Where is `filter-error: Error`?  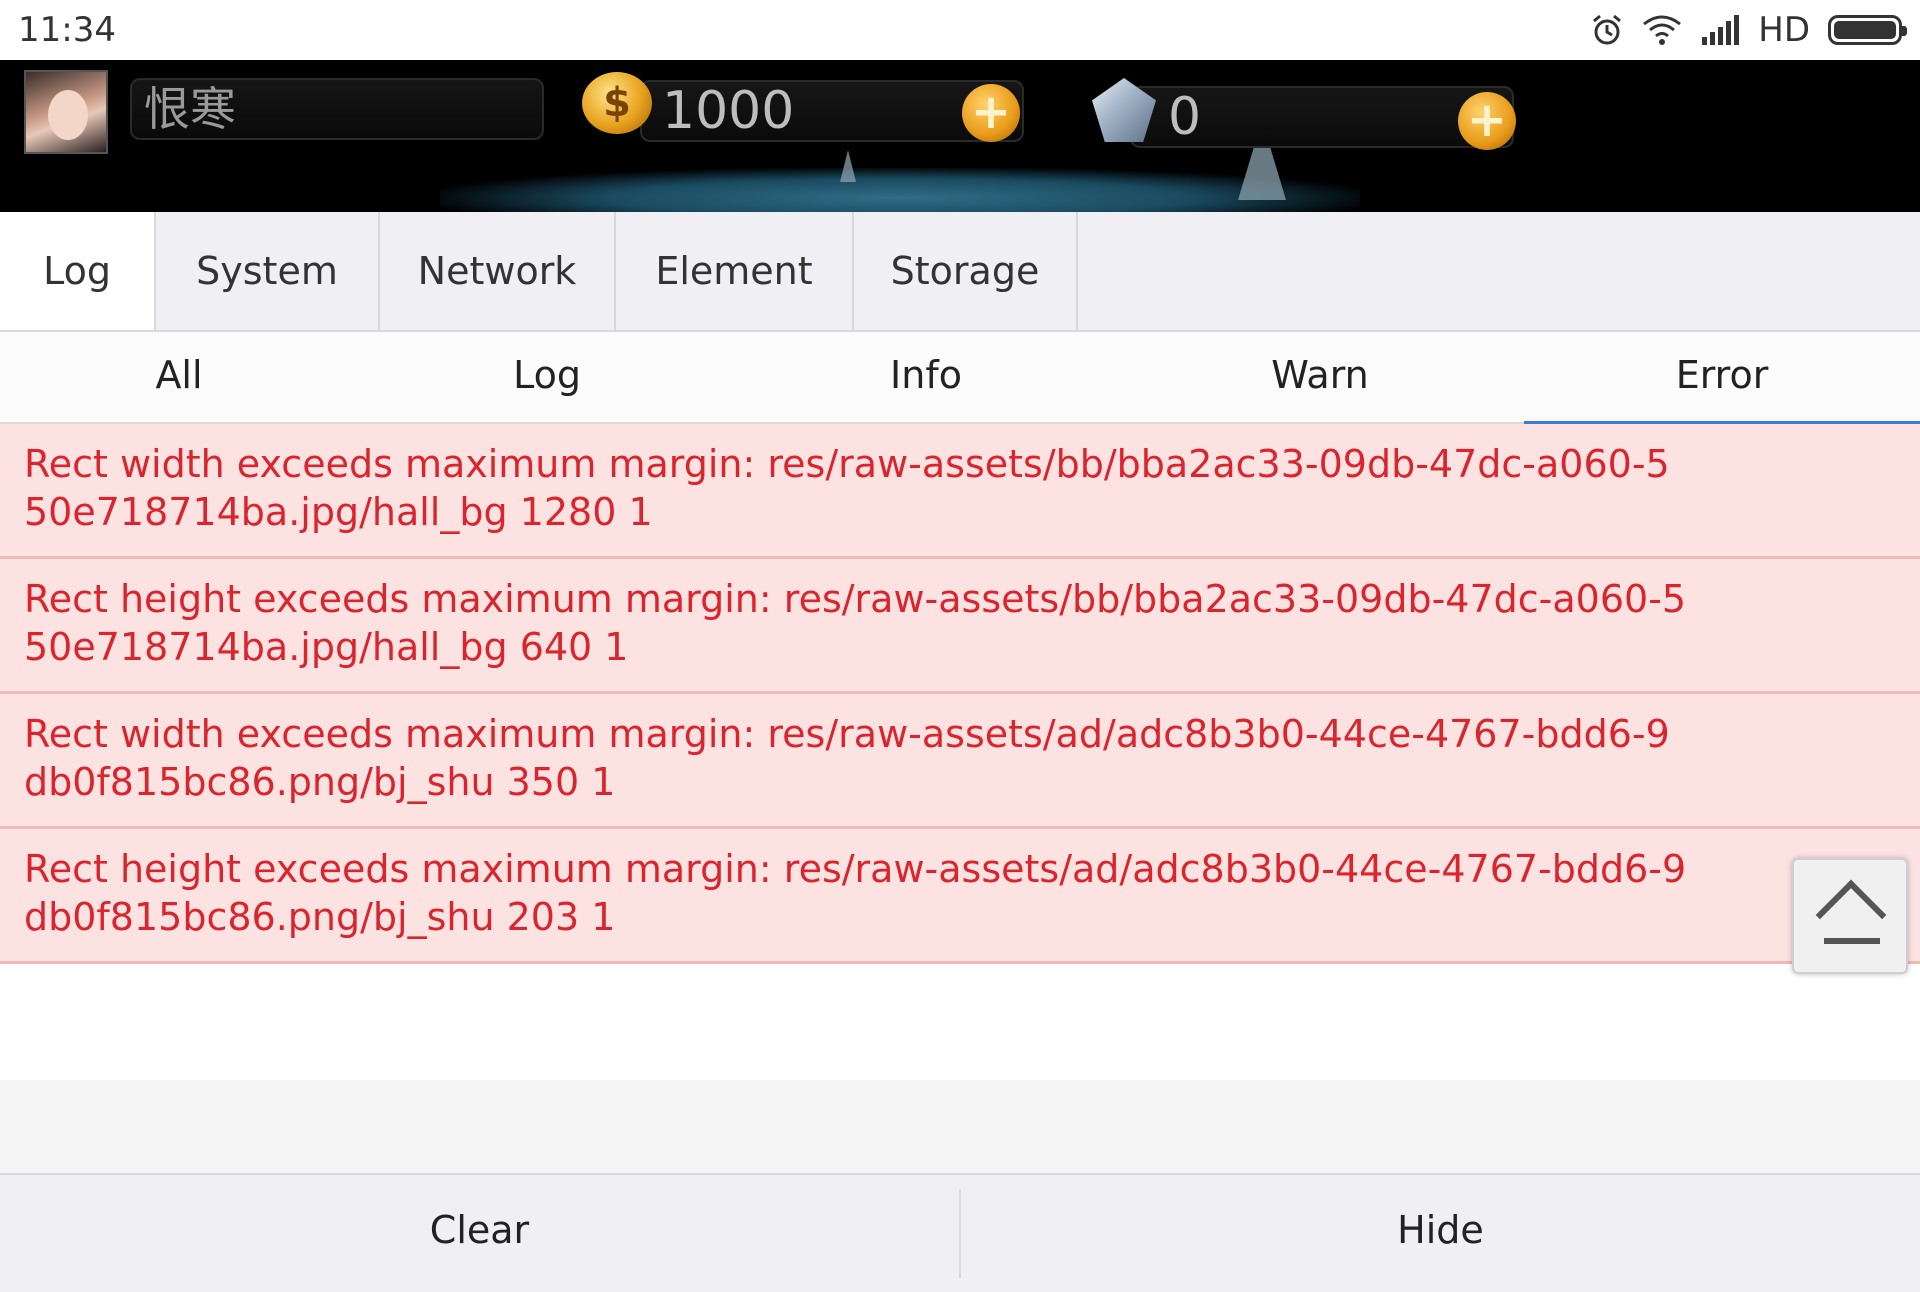
filter-error: Error is located at coordinates (1722, 378).